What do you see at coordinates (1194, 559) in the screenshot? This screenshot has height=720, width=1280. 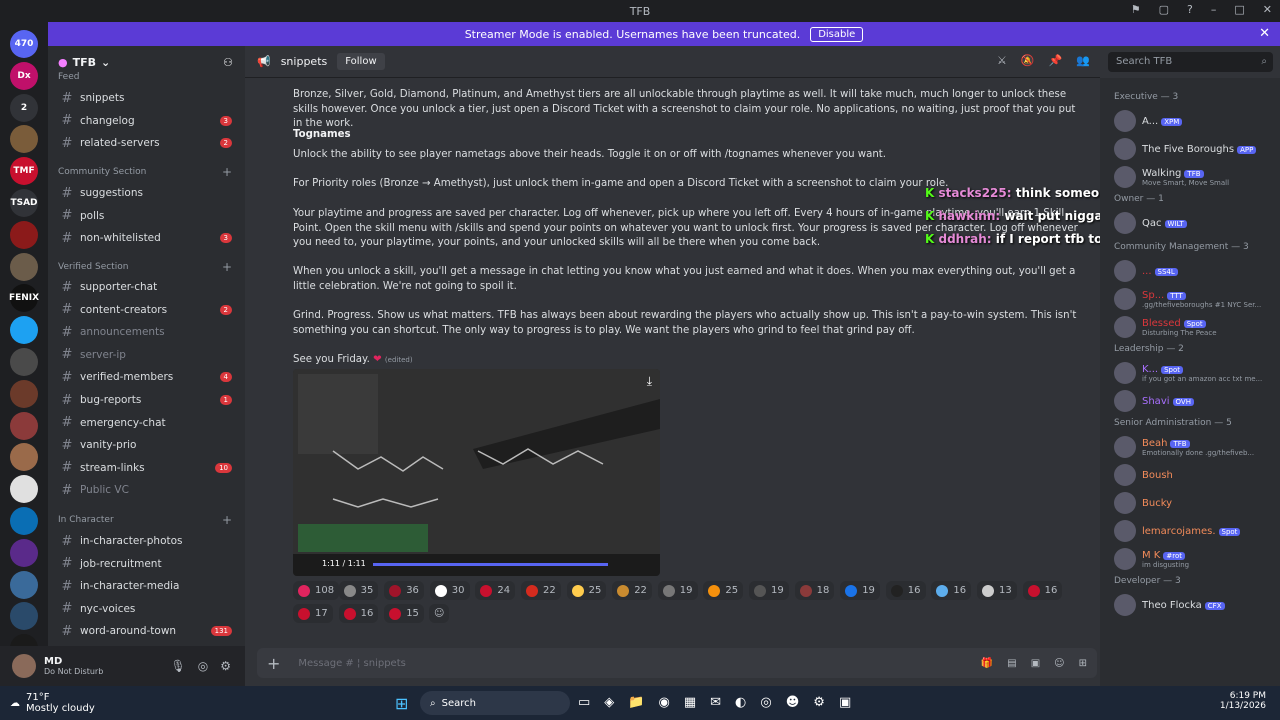 I see `member-item: M K #rot im disgusting` at bounding box center [1194, 559].